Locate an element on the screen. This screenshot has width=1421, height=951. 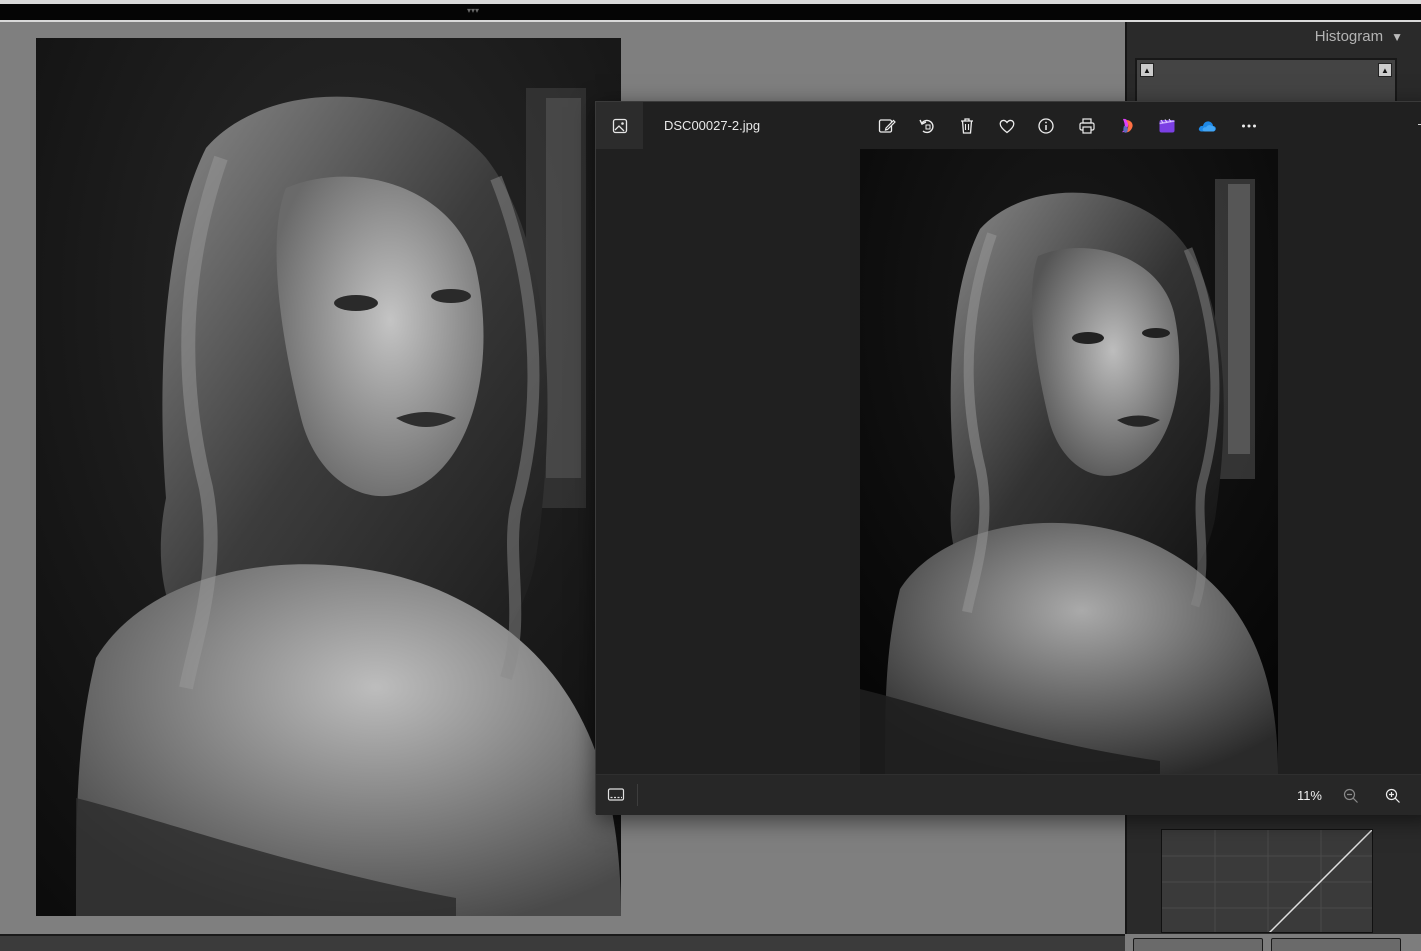
viewer-toolbar: DSC00027-2.jpg is located at coordinates (1008, 125).